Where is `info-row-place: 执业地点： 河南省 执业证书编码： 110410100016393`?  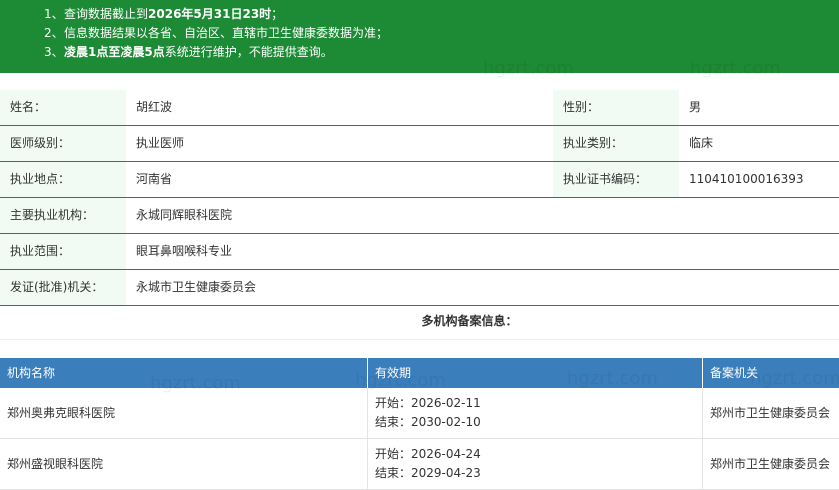 info-row-place: 执业地点： 河南省 执业证书编码： 110410100016393 is located at coordinates (419, 180).